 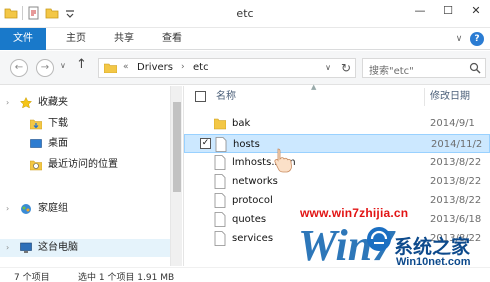 I want to click on selection-info: 选中 1 个项目 1.91 MB, so click(x=126, y=277).